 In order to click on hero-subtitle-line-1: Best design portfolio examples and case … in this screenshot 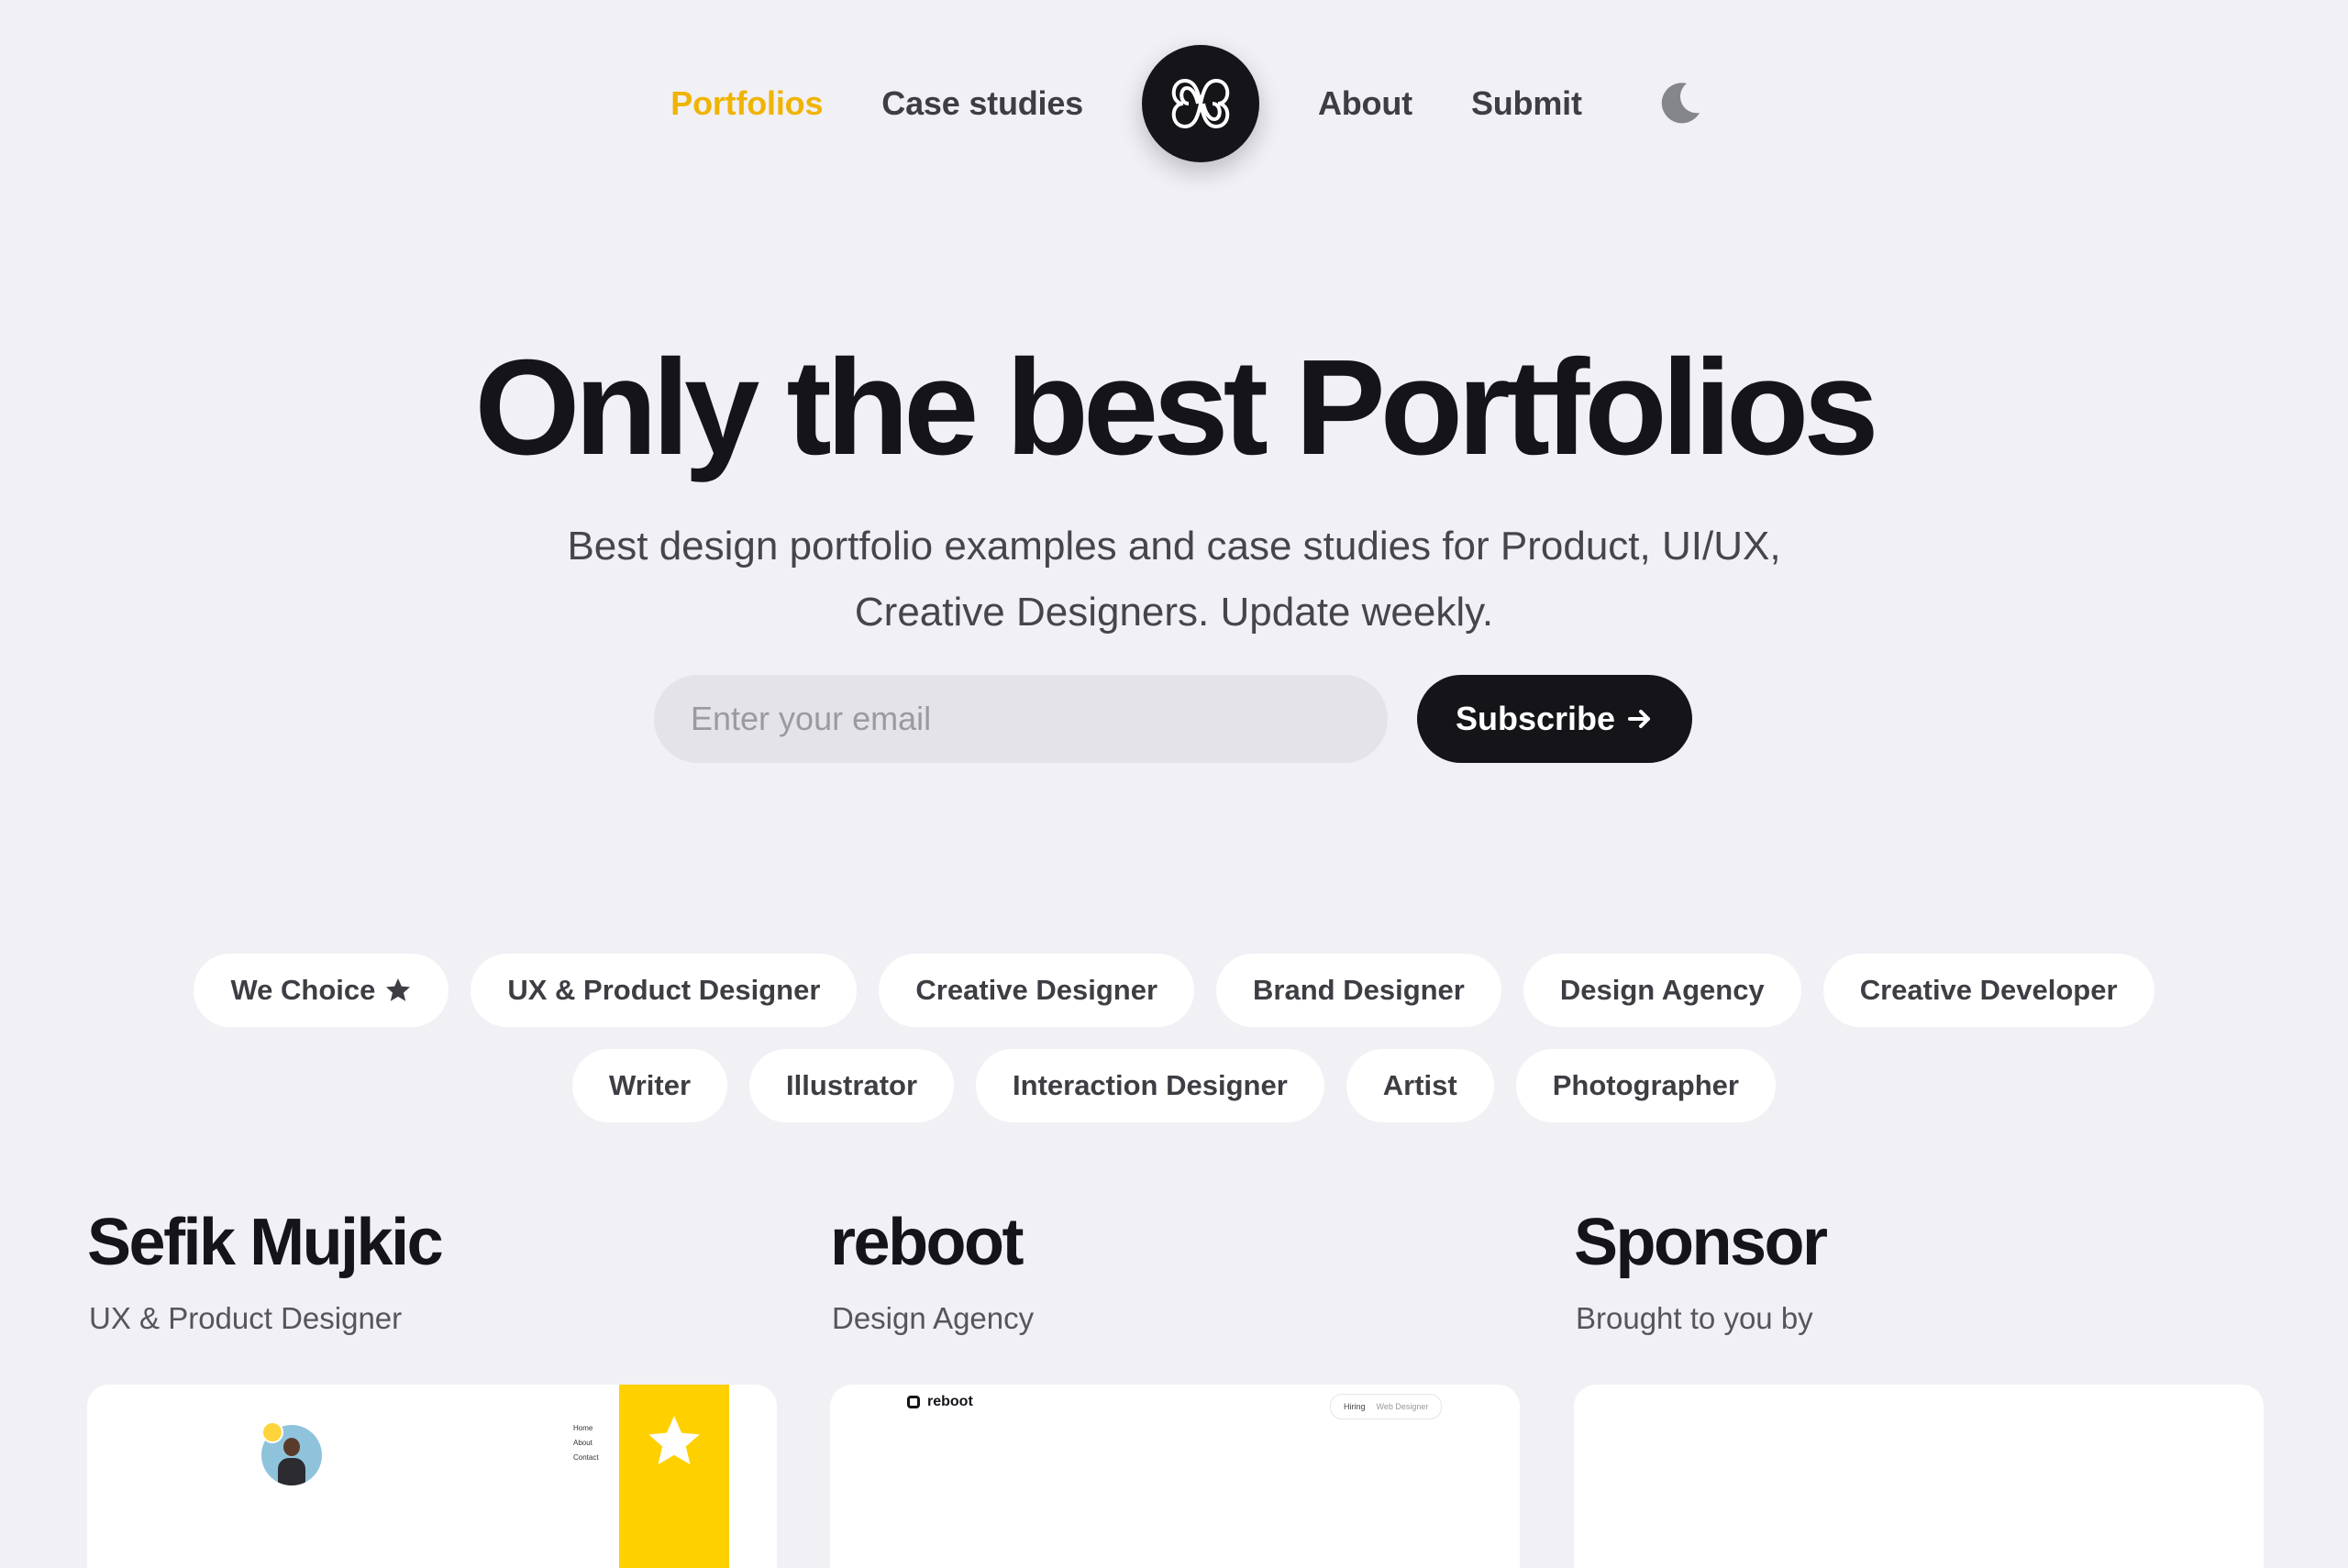, I will do `click(1174, 546)`.